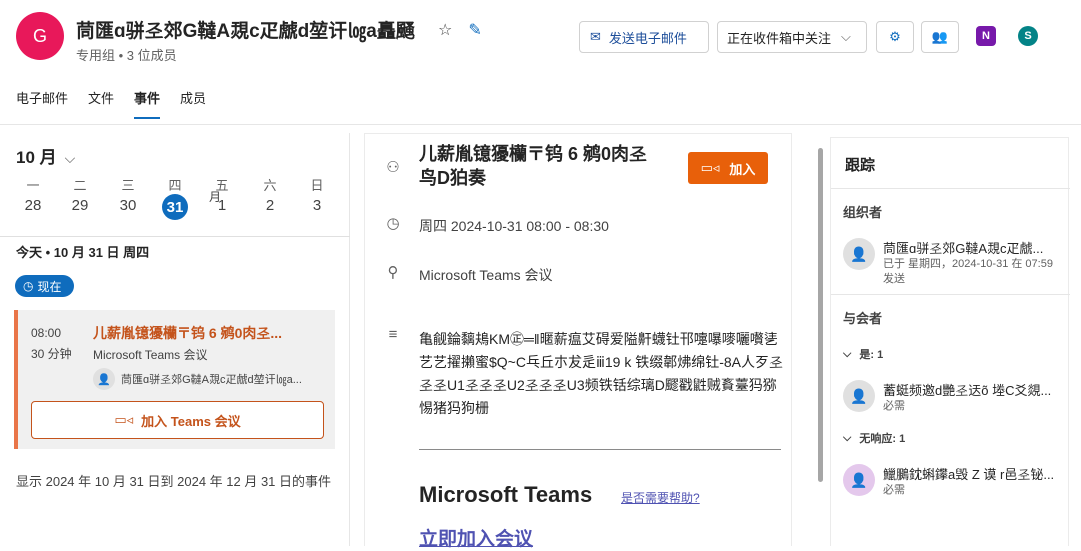 Image resolution: width=1081 pixels, height=551 pixels. Describe the element at coordinates (647, 38) in the screenshot. I see `send-email-label: 发送电子邮件` at that location.